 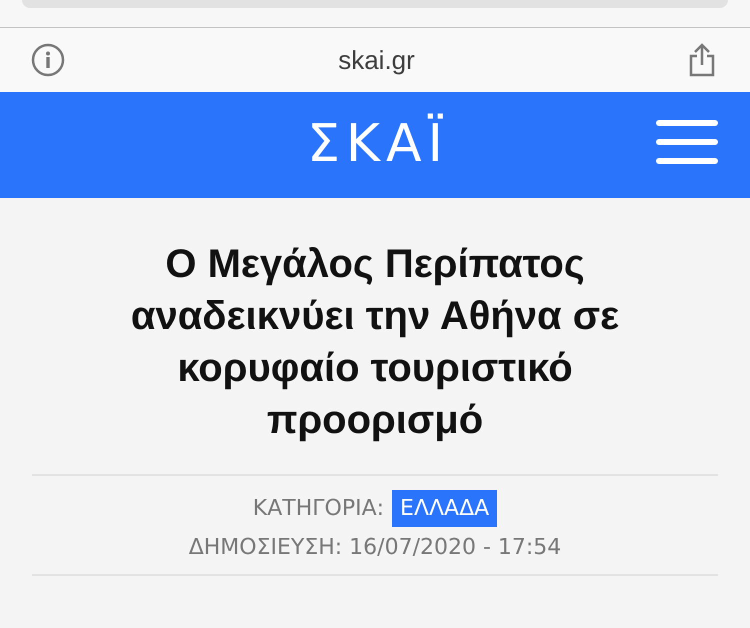 What do you see at coordinates (687, 142) in the screenshot?
I see `menu-icon` at bounding box center [687, 142].